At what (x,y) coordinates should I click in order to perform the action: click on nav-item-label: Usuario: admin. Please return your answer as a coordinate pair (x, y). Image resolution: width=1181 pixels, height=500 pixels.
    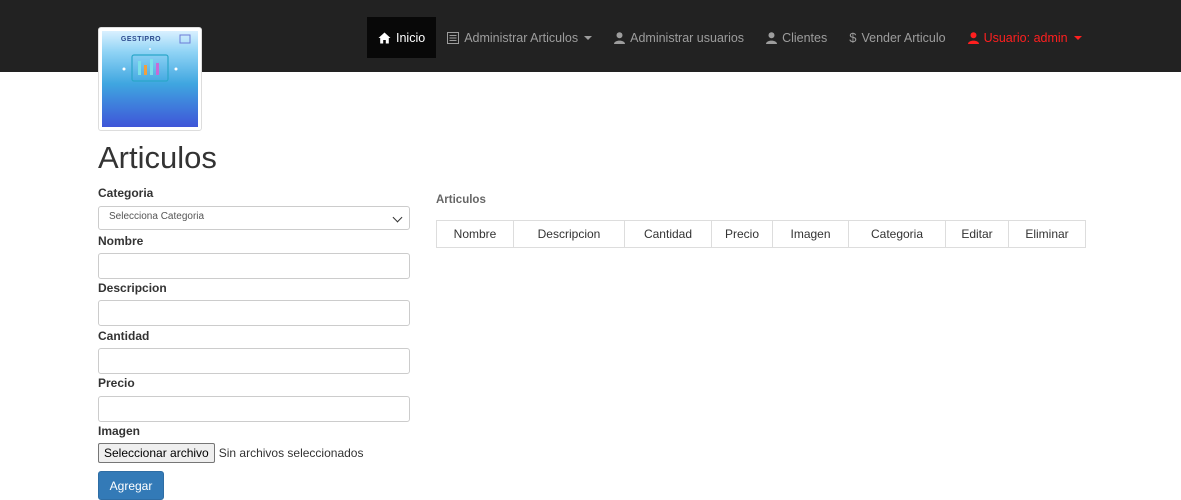
    Looking at the image, I should click on (1025, 37).